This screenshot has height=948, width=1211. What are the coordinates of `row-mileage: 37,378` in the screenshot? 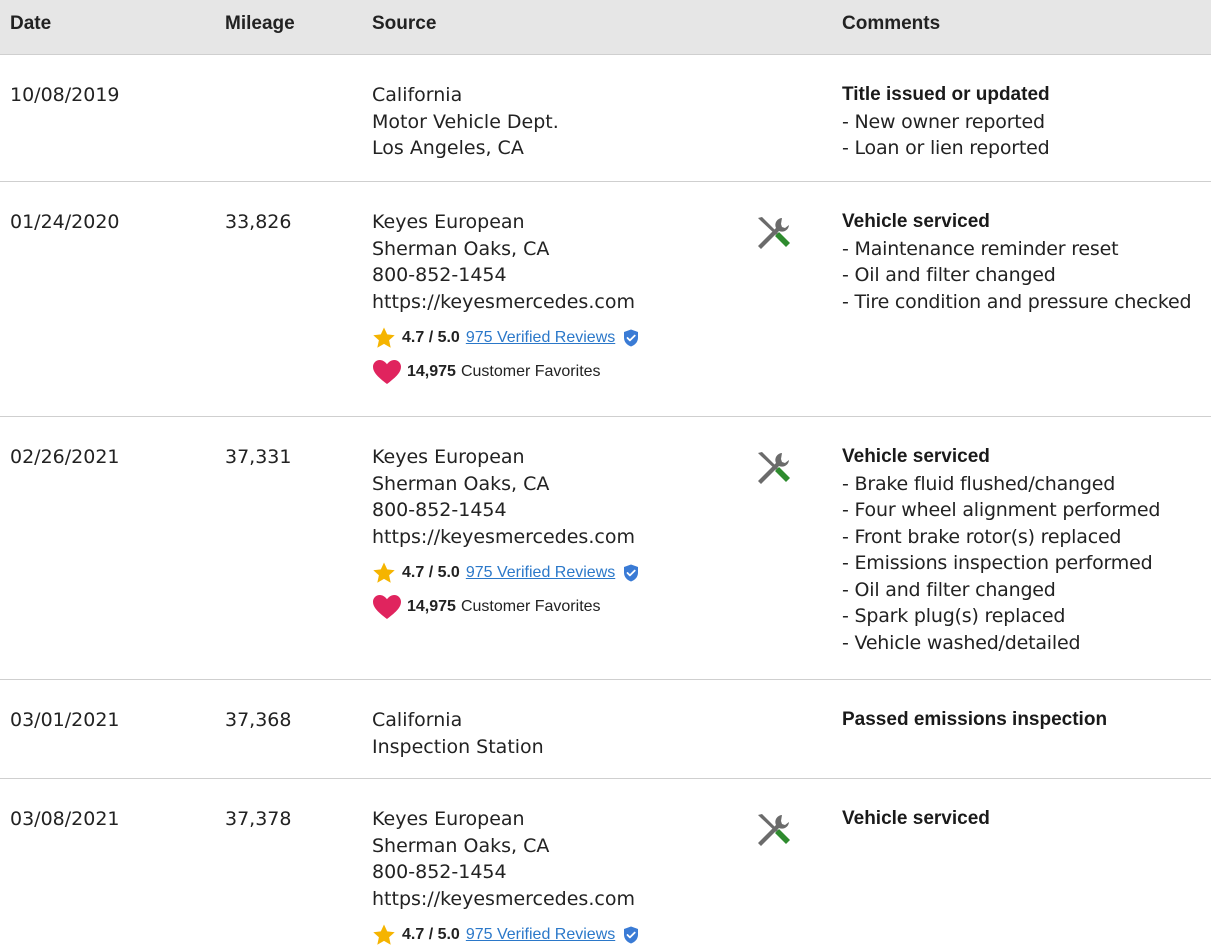 It's located at (258, 819).